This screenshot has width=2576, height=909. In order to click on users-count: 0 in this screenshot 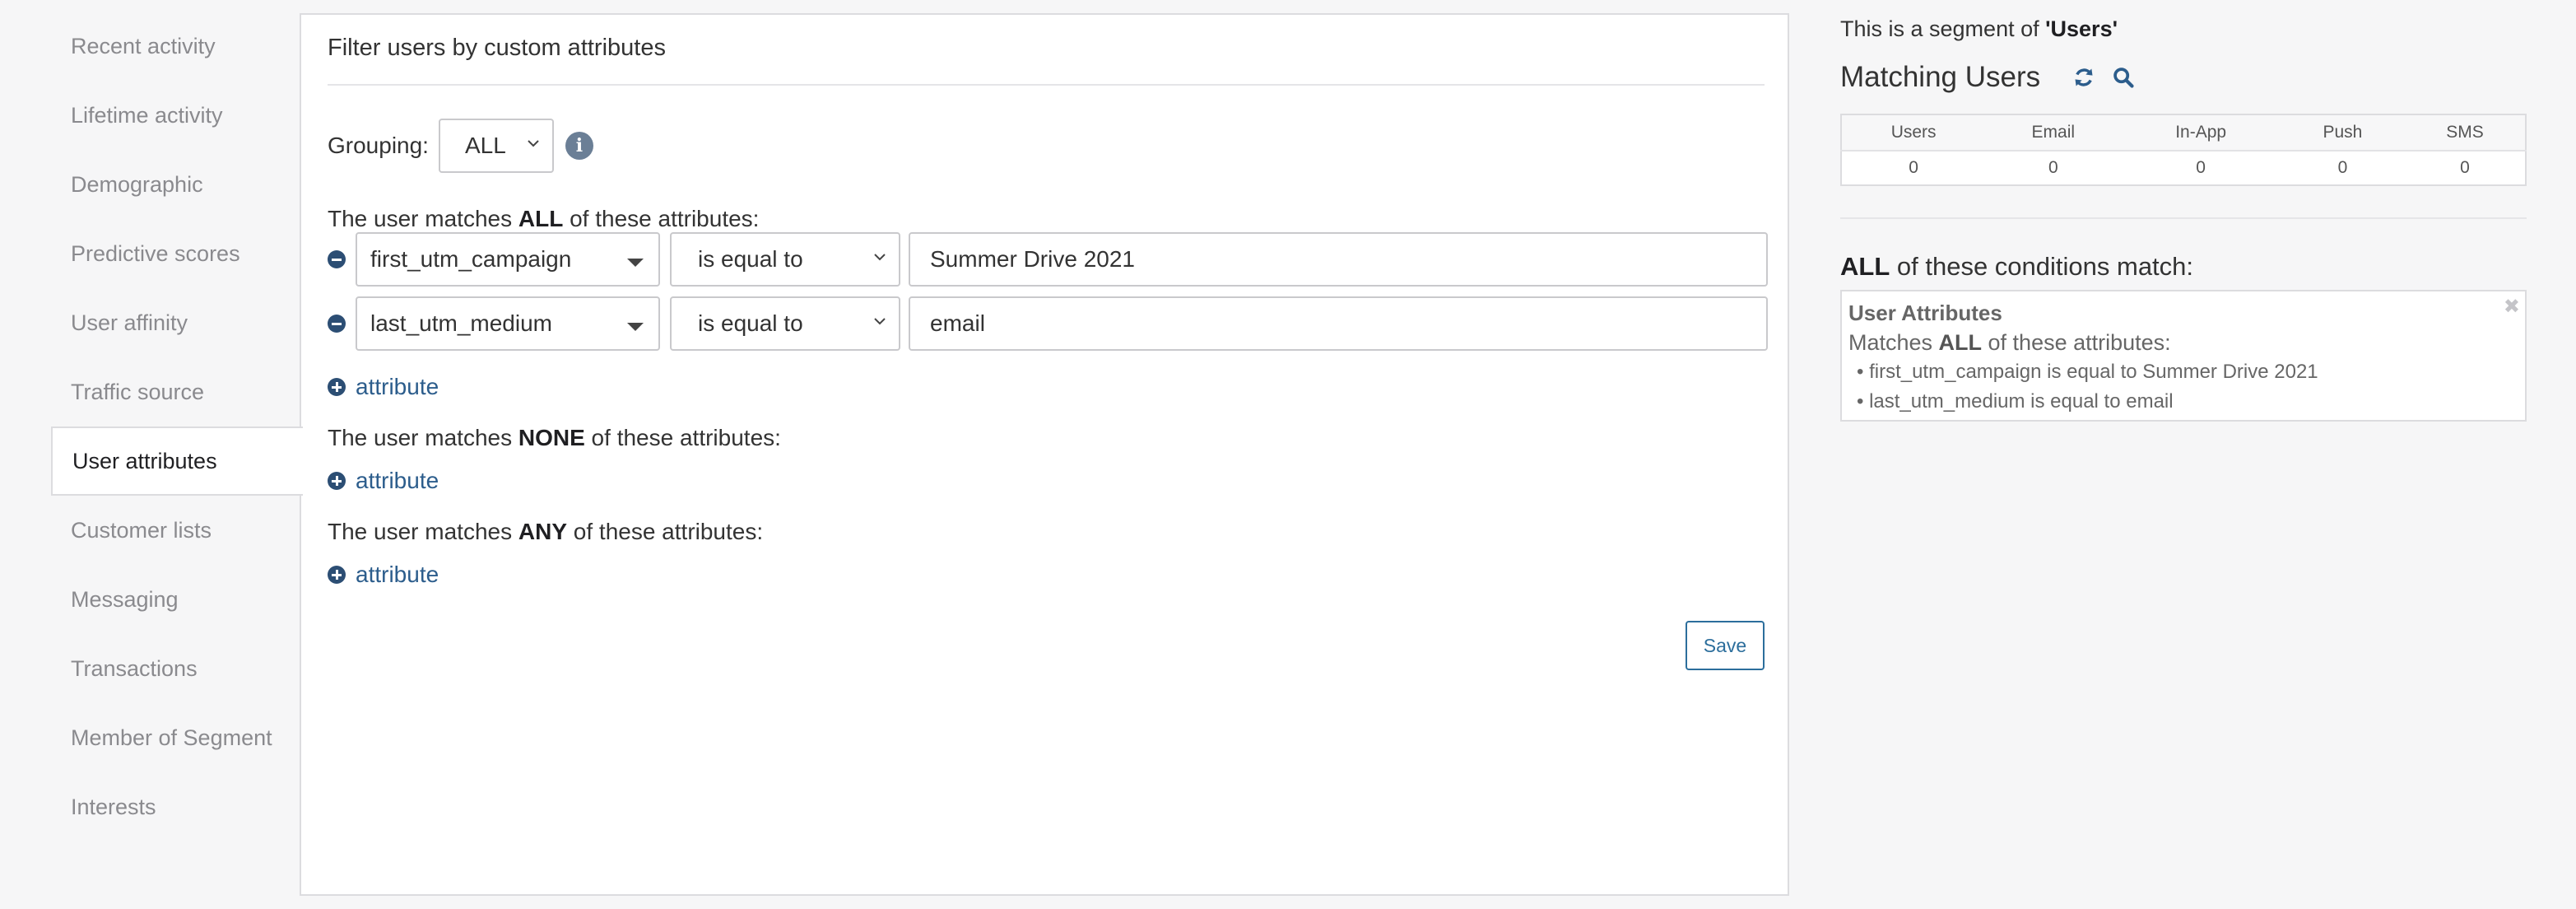, I will do `click(1913, 168)`.